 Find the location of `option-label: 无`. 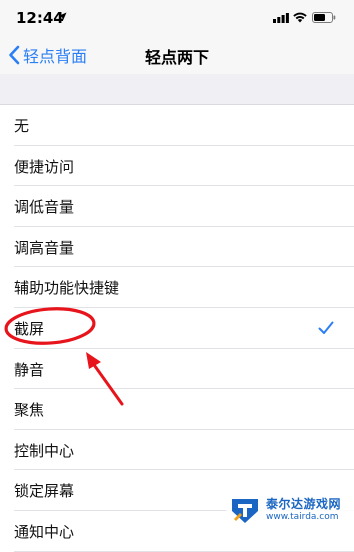

option-label: 无 is located at coordinates (22, 126).